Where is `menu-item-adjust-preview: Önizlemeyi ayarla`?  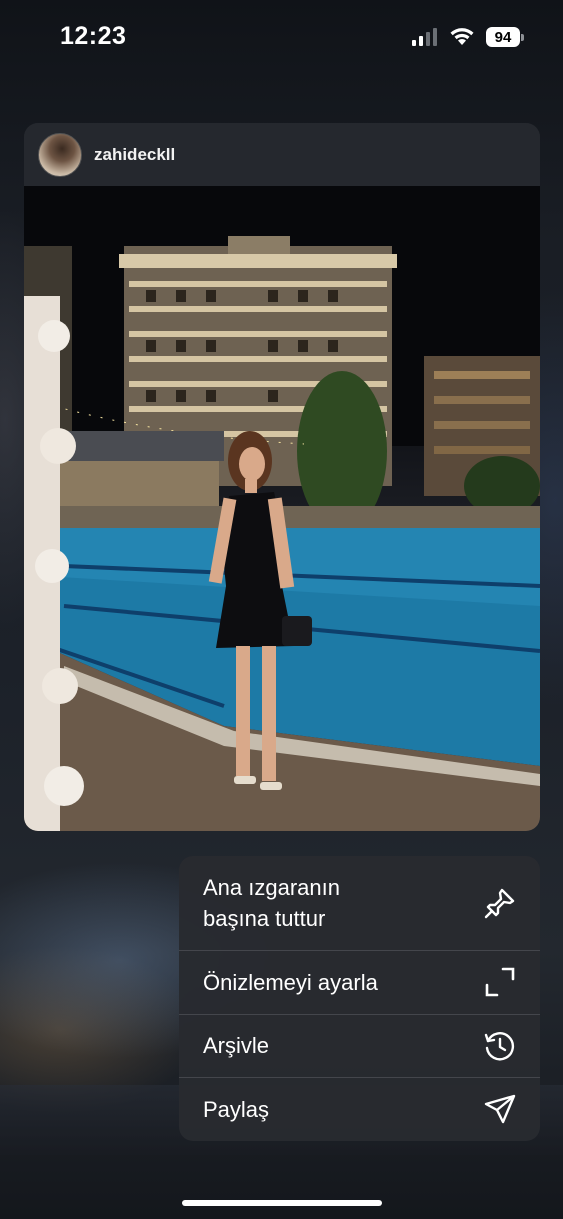
menu-item-adjust-preview: Önizlemeyi ayarla is located at coordinates (359, 983).